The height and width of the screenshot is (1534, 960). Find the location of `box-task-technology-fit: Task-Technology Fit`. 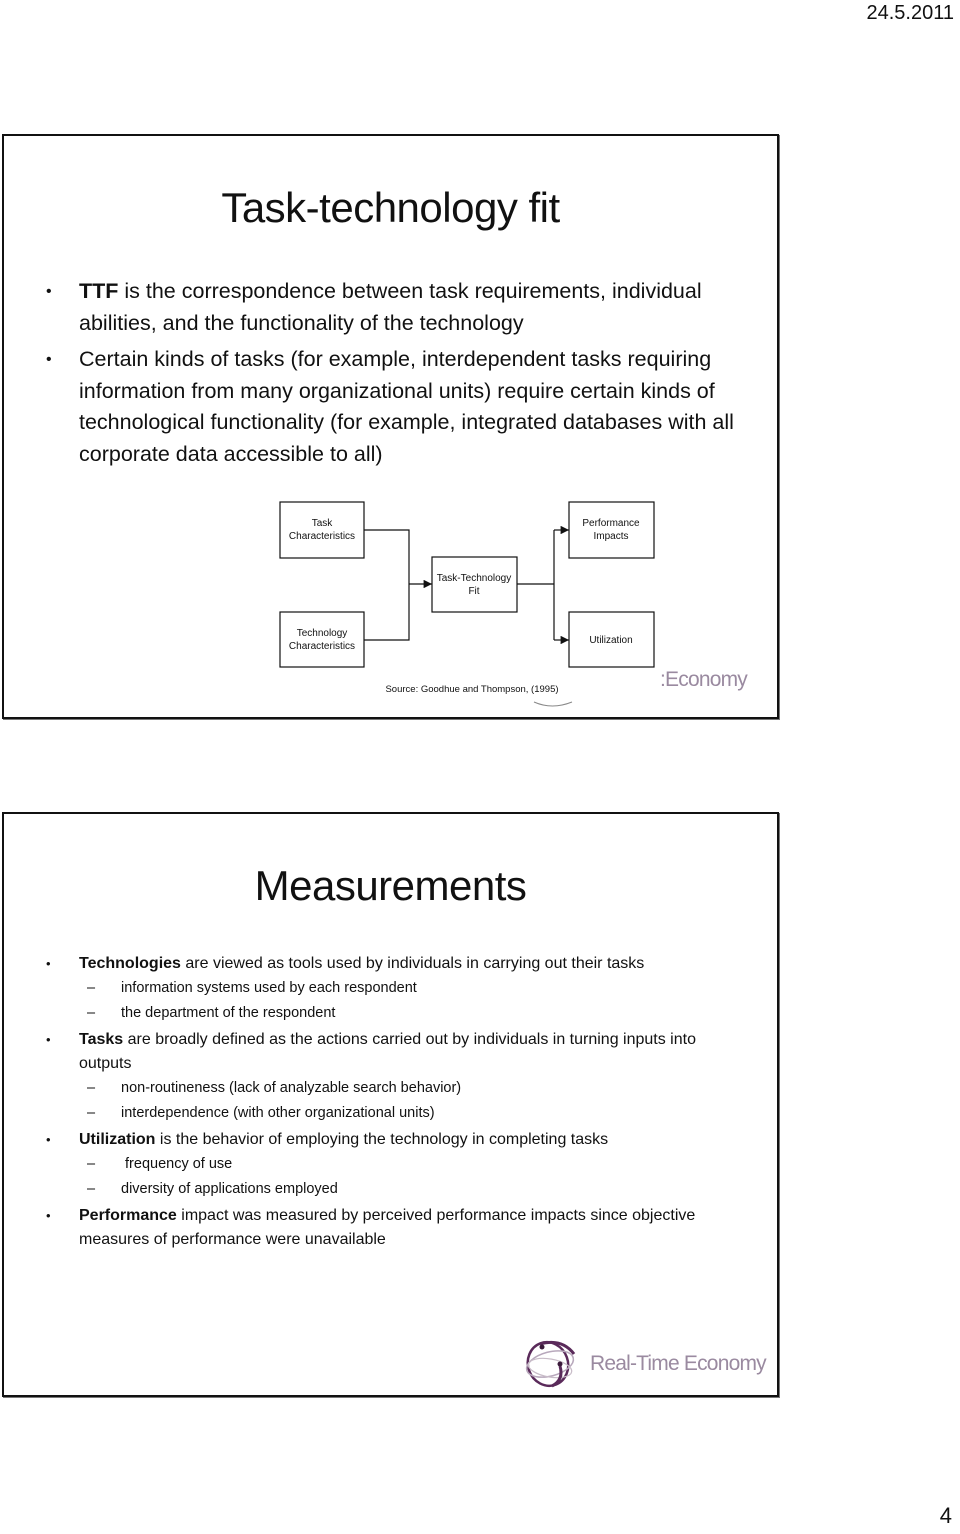

box-task-technology-fit: Task-Technology Fit is located at coordinates (474, 584).